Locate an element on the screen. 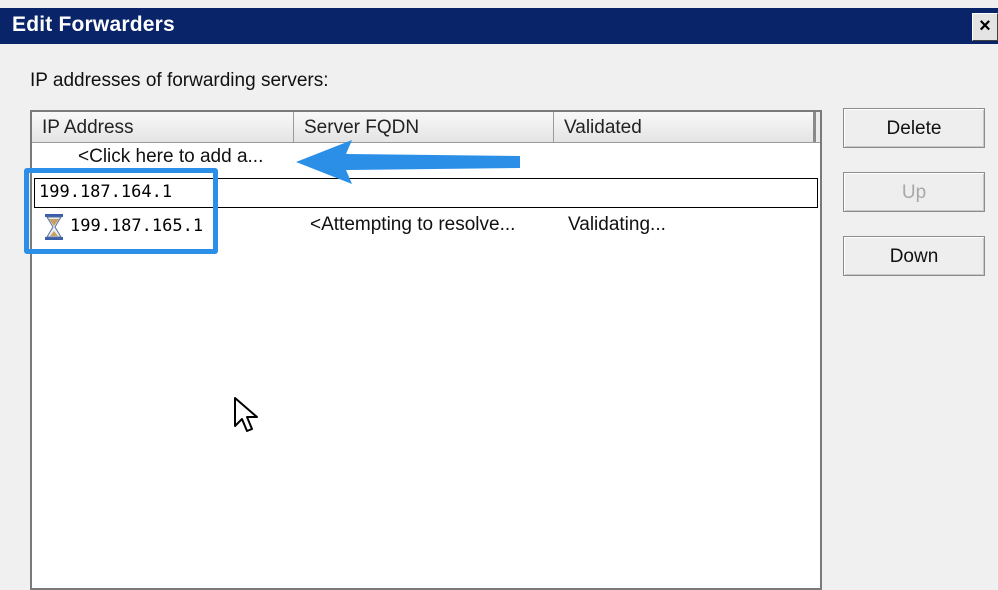 The height and width of the screenshot is (590, 998). forwarders-label: IP addresses of forwarding servers: is located at coordinates (179, 80).